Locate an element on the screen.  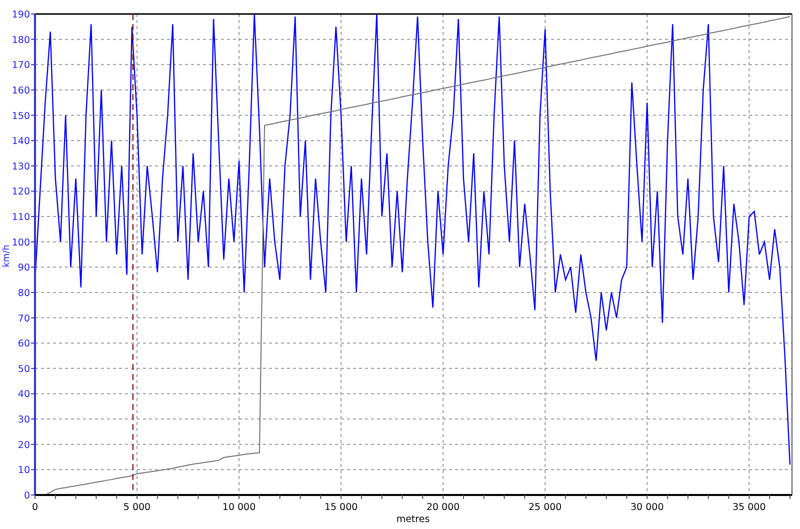
y-tick-label: 130 is located at coordinates (21, 166).